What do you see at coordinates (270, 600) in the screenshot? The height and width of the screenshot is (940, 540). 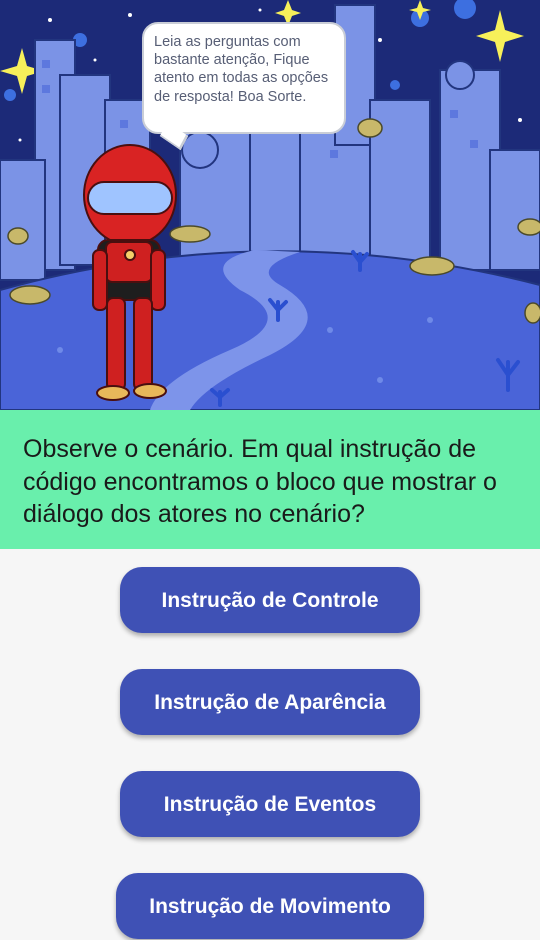 I see `answer-button-controle: Instrução de Controle` at bounding box center [270, 600].